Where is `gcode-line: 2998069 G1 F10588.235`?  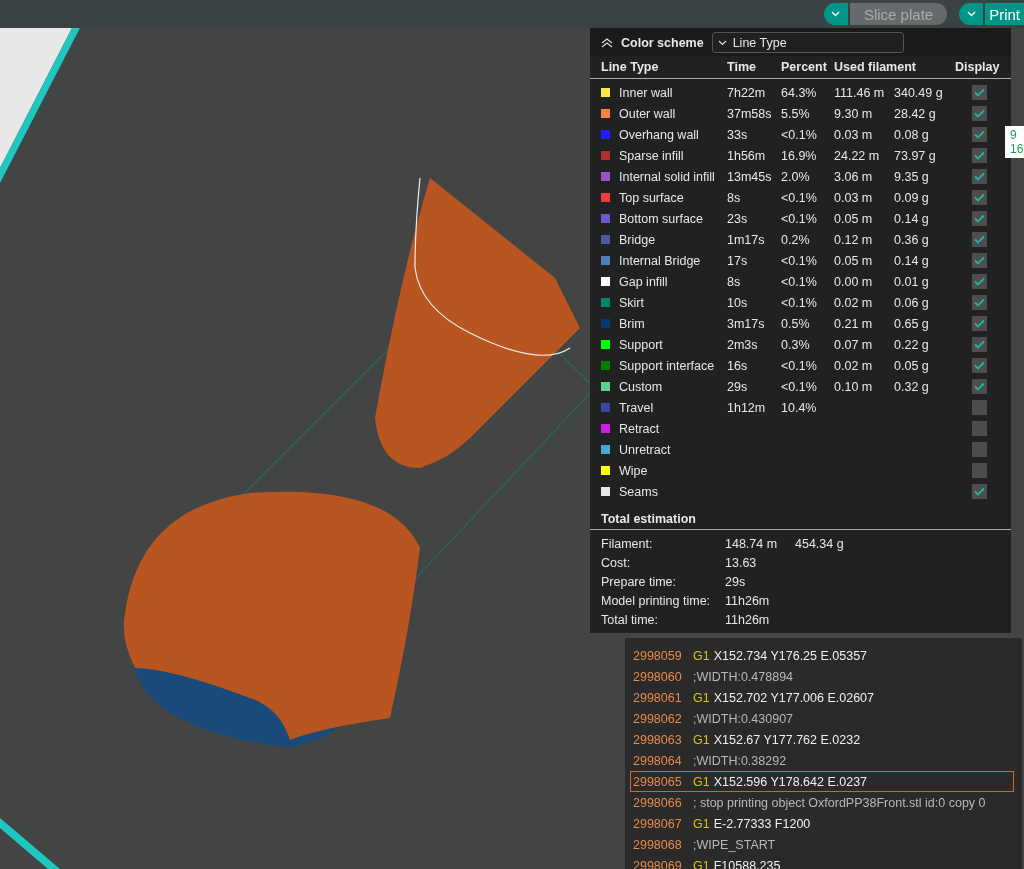 gcode-line: 2998069 G1 F10588.235 is located at coordinates (822, 862).